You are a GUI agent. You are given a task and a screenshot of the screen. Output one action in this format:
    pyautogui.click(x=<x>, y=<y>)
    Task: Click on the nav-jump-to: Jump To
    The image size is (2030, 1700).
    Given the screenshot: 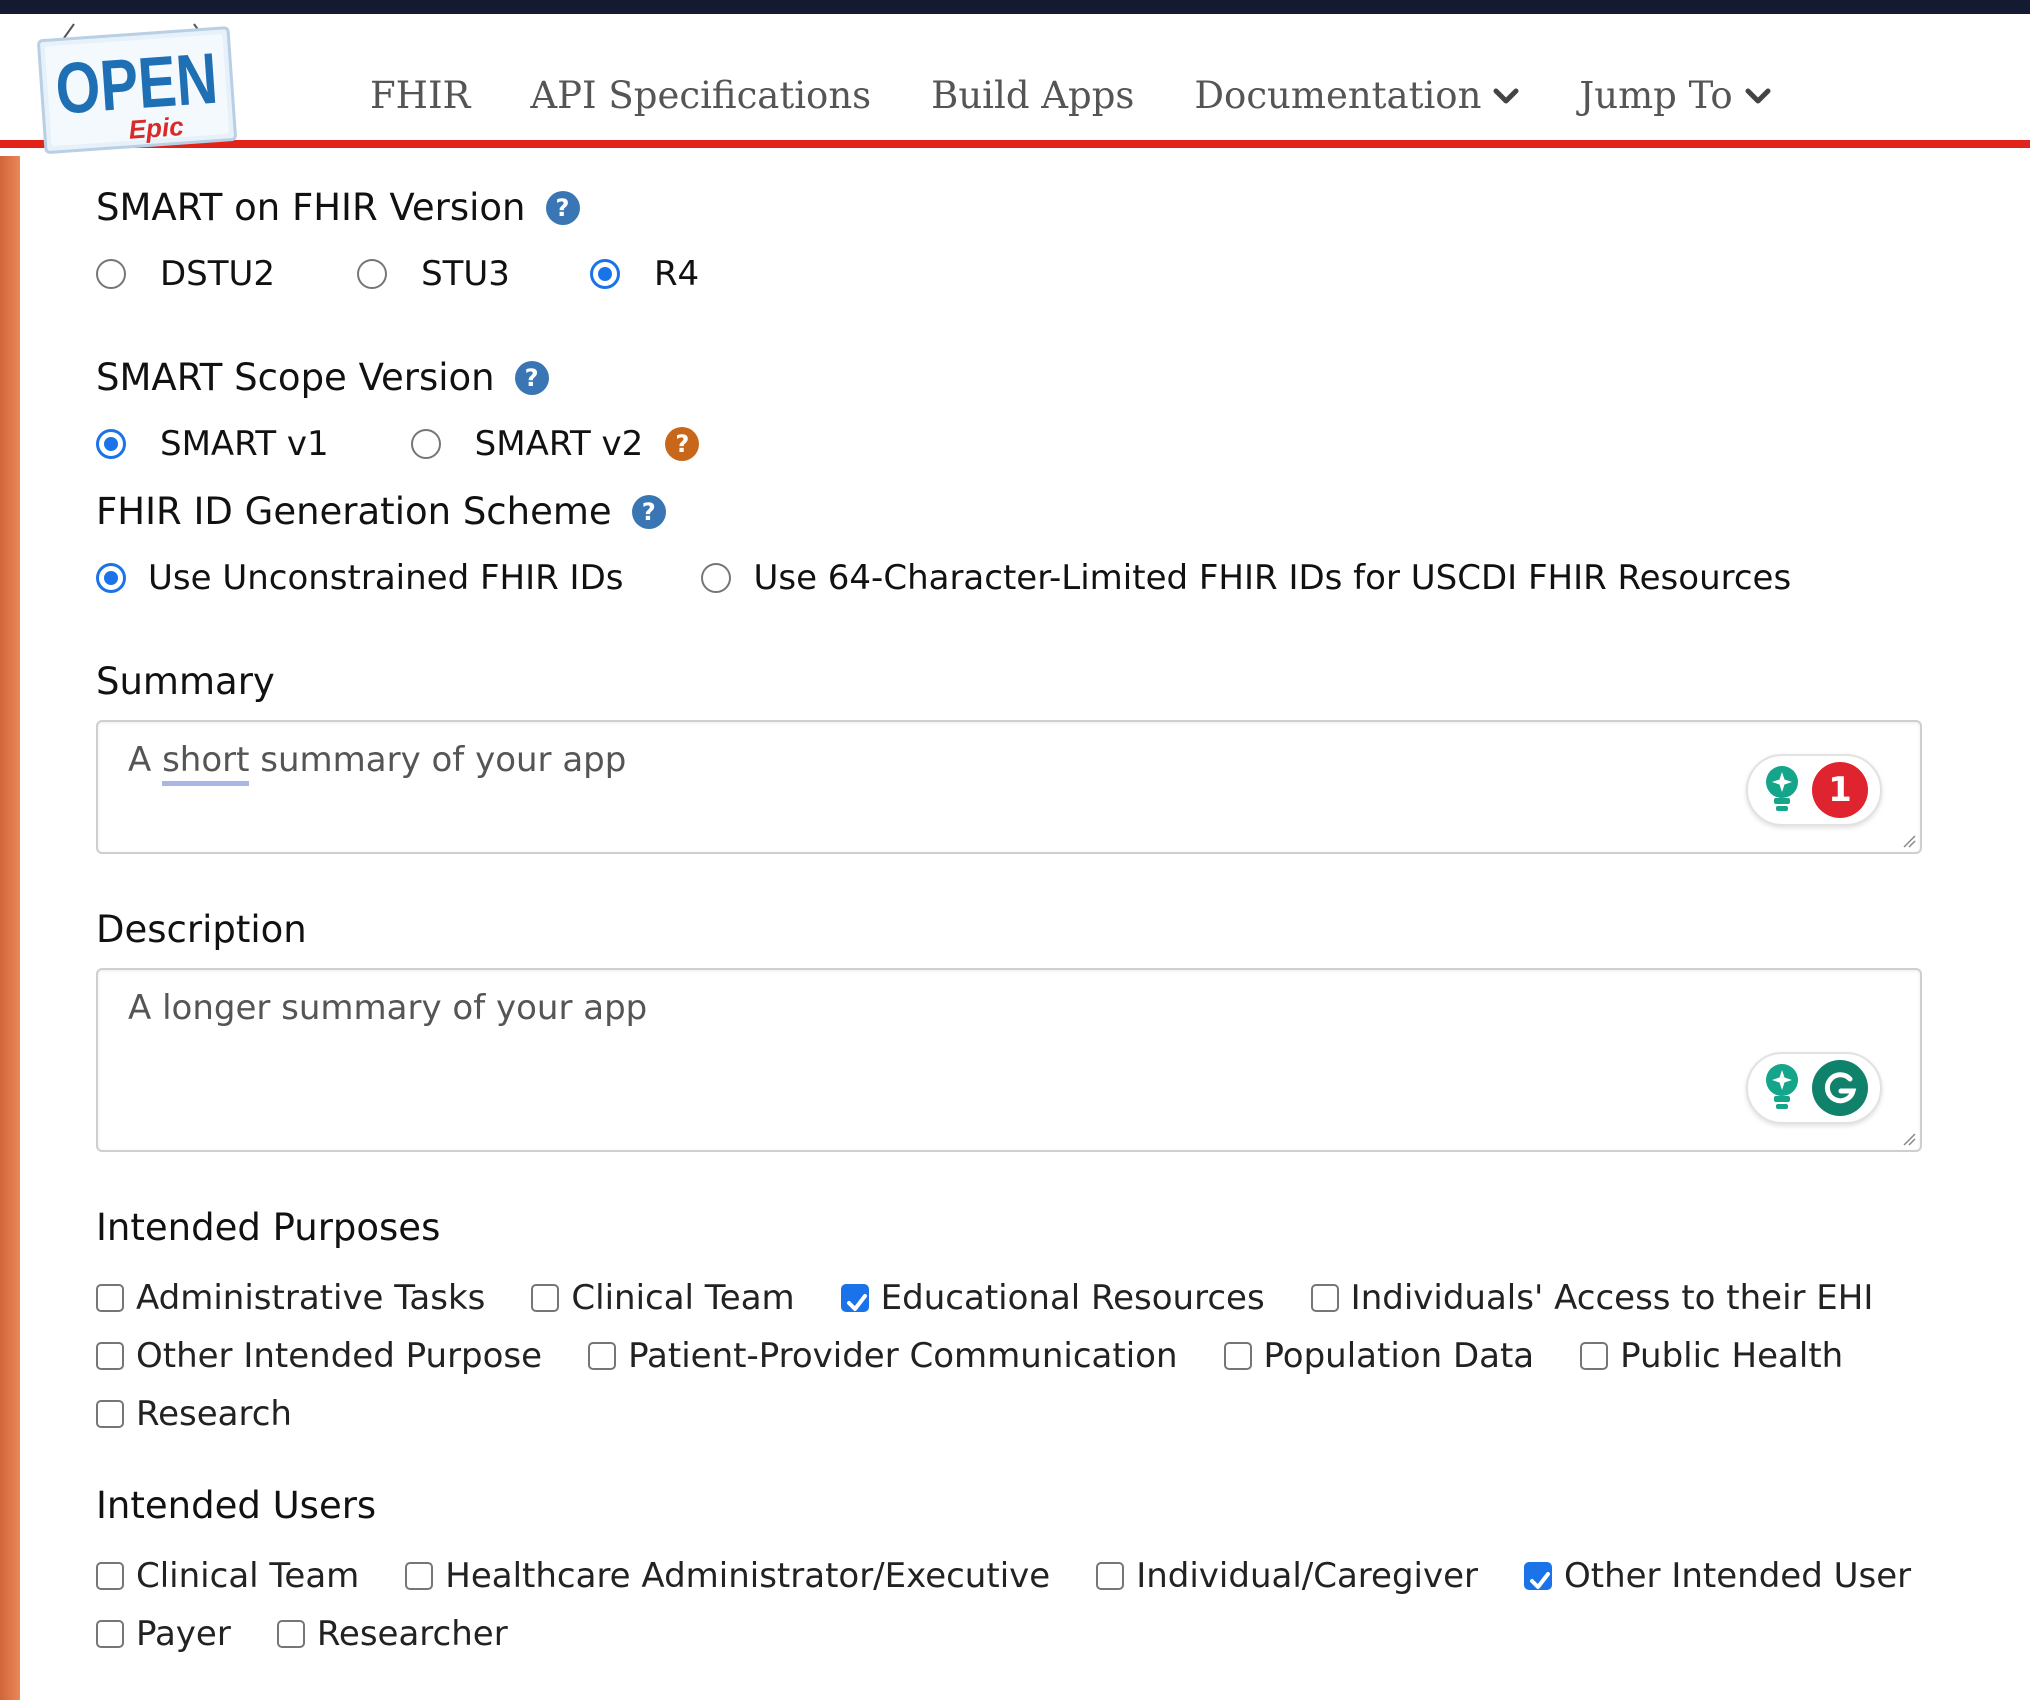 What is the action you would take?
    pyautogui.click(x=1675, y=95)
    